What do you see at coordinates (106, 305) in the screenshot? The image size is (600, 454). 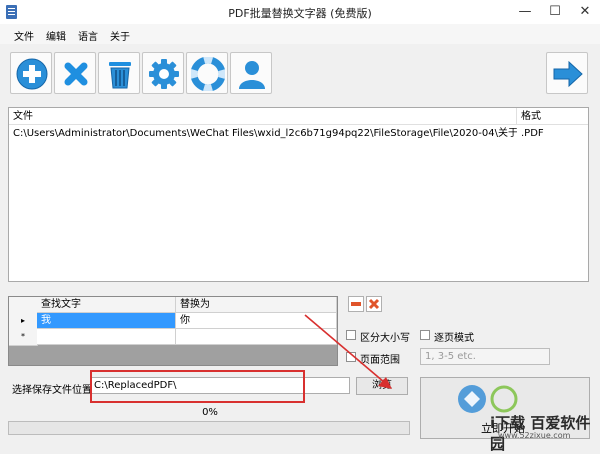 I see `find-column-header: 查找文字` at bounding box center [106, 305].